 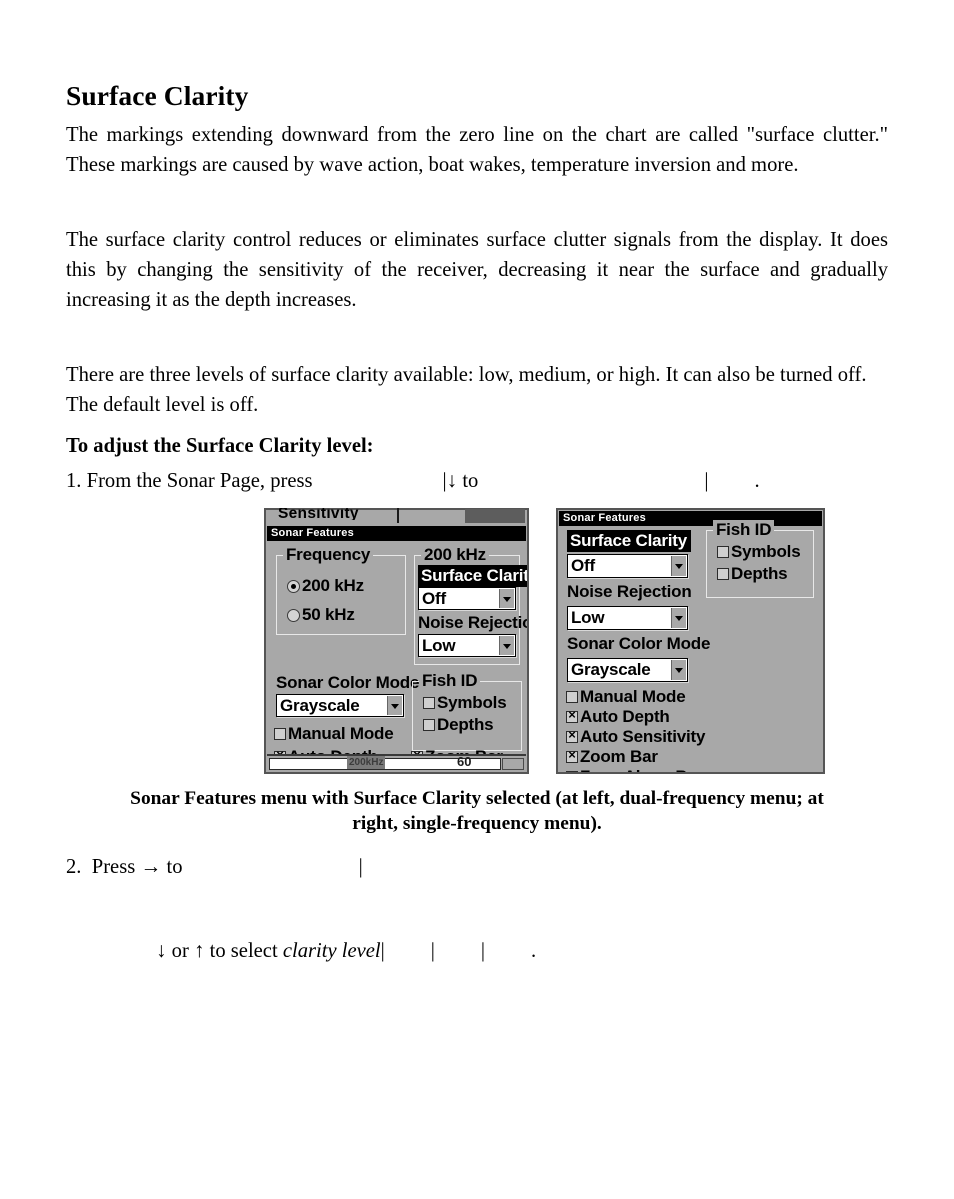 What do you see at coordinates (366, 762) in the screenshot?
I see `status-frequency: 200kHz` at bounding box center [366, 762].